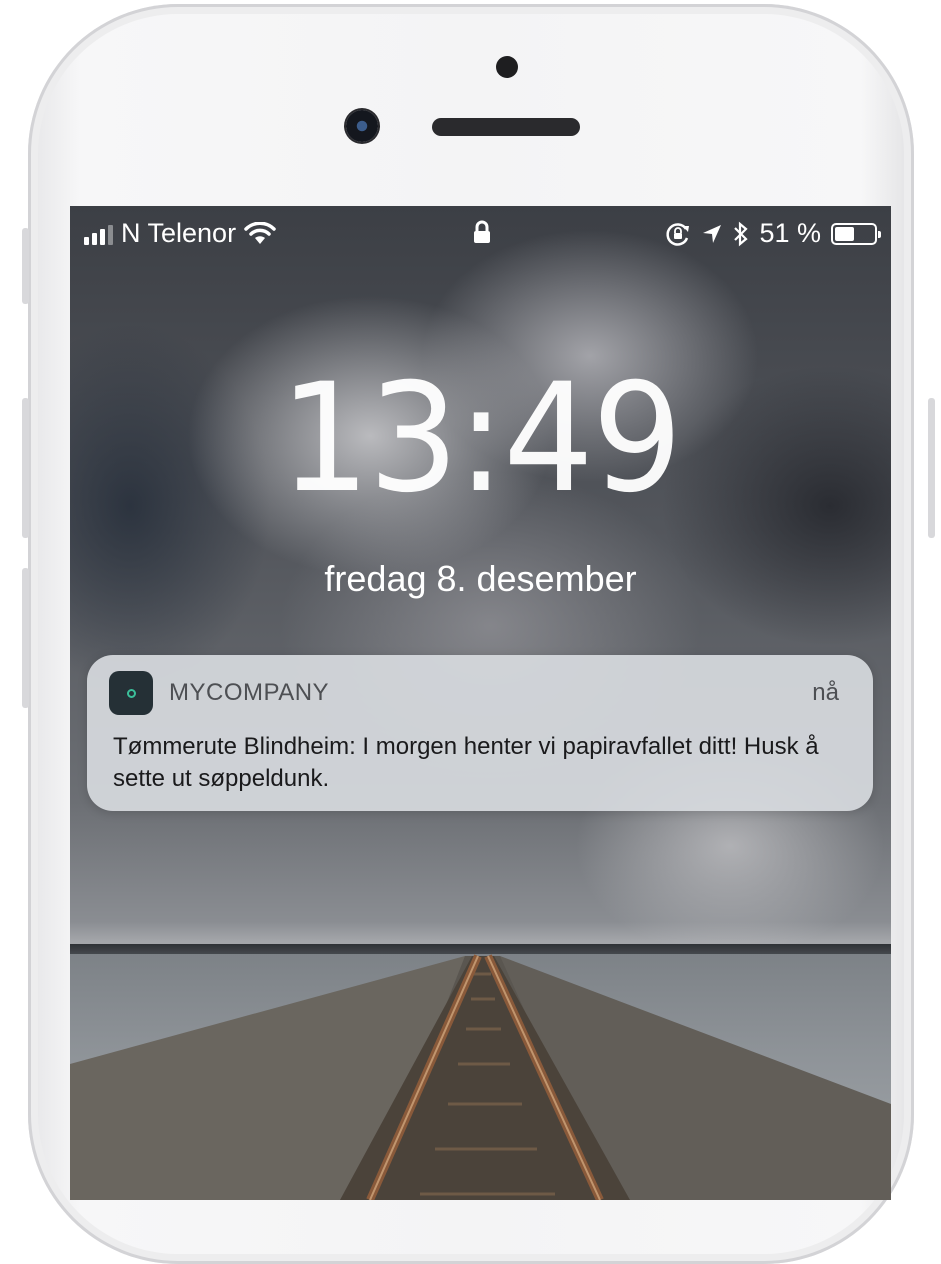 The height and width of the screenshot is (1264, 941). I want to click on battery-icon, so click(856, 233).